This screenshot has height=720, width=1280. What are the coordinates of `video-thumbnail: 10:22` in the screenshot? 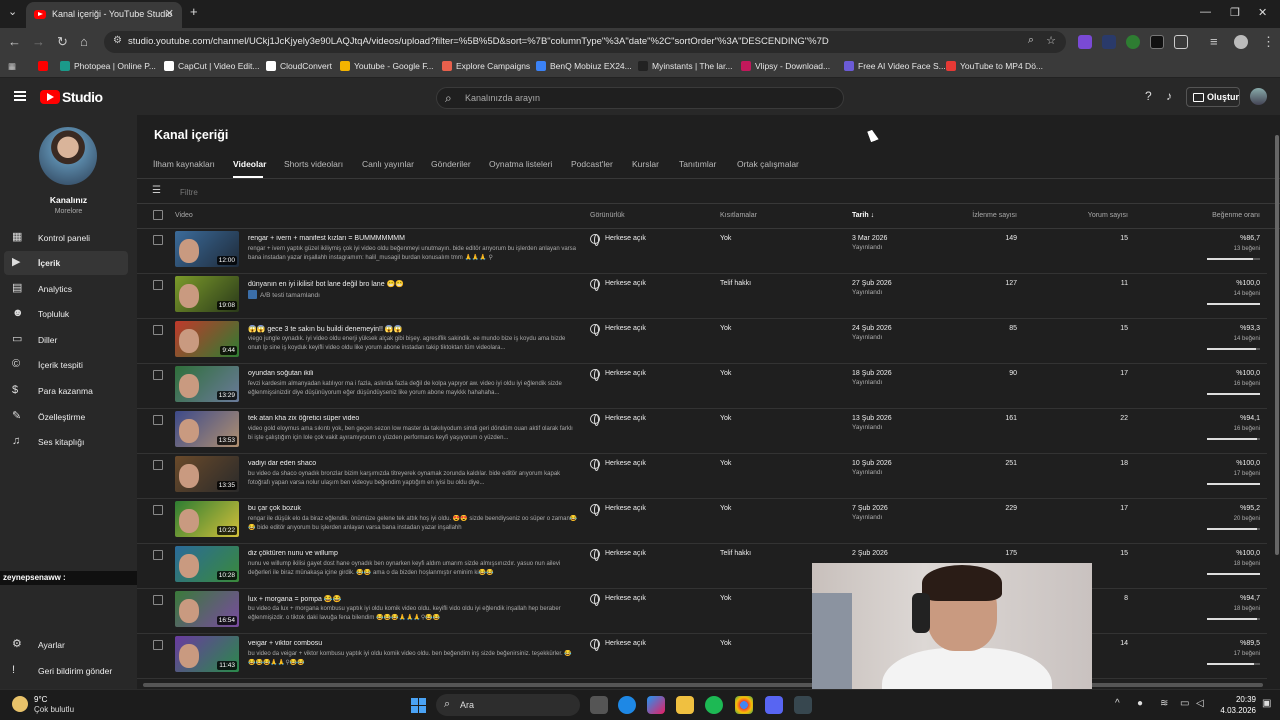 It's located at (207, 519).